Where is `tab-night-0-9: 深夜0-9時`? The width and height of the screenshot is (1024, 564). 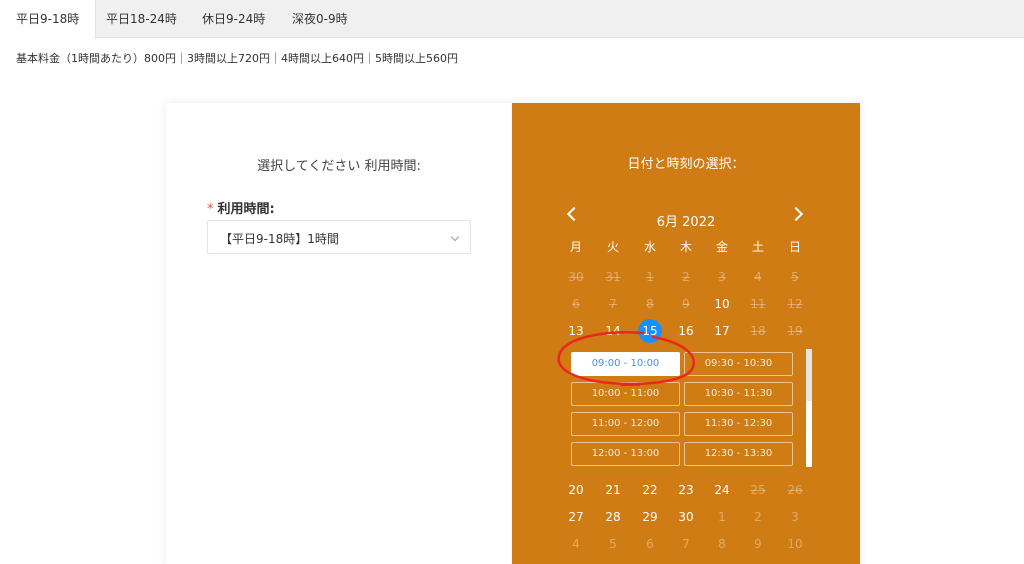 tab-night-0-9: 深夜0-9時 is located at coordinates (320, 19).